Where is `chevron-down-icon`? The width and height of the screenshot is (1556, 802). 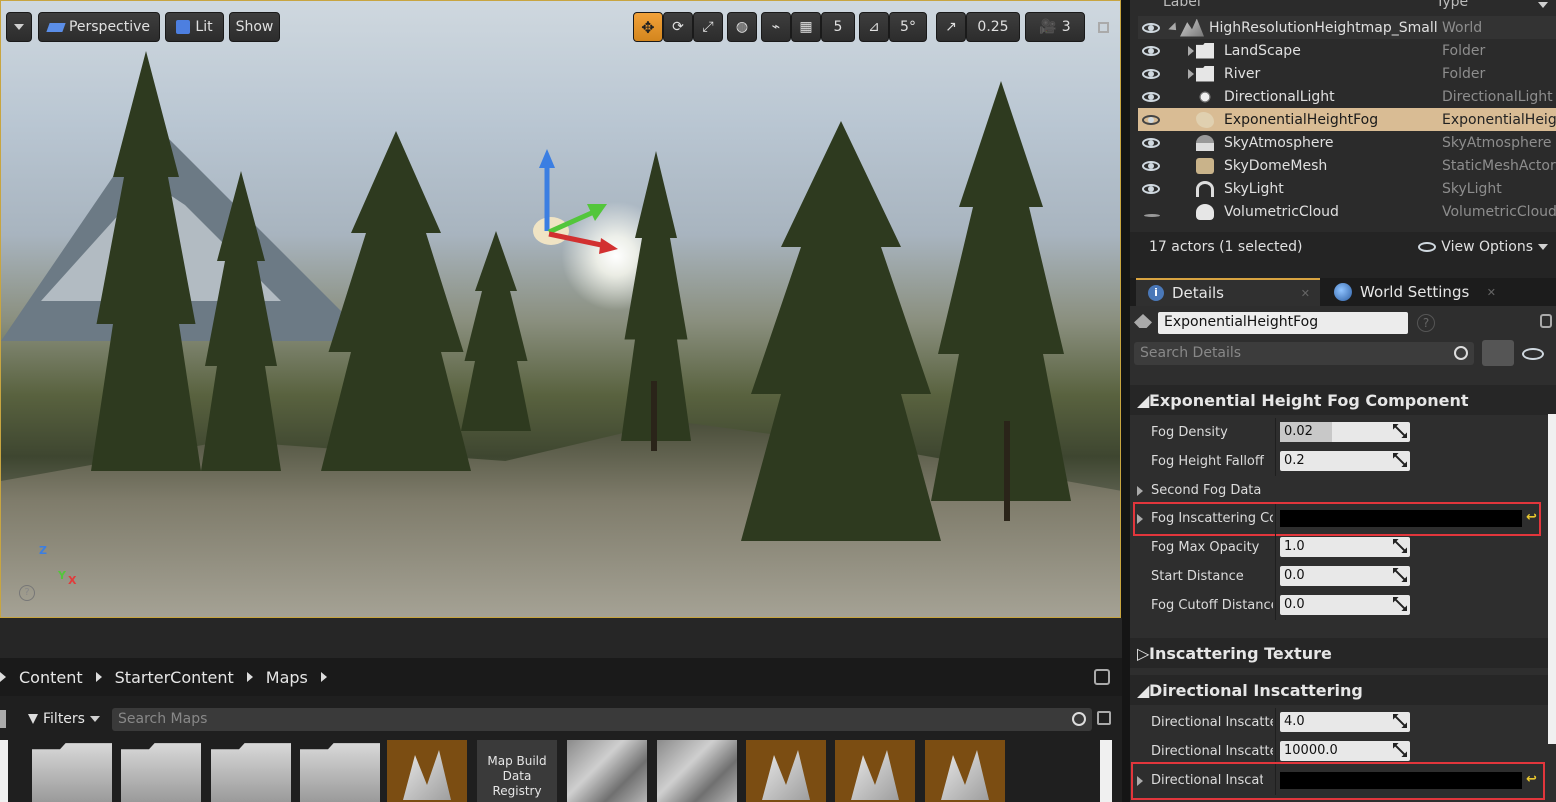
chevron-down-icon is located at coordinates (1543, 5).